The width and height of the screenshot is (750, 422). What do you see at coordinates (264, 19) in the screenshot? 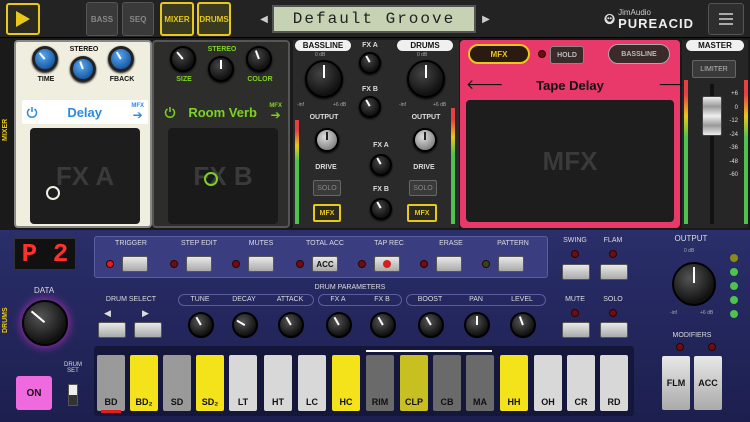
I see `prev-pattern-button: ◀` at bounding box center [264, 19].